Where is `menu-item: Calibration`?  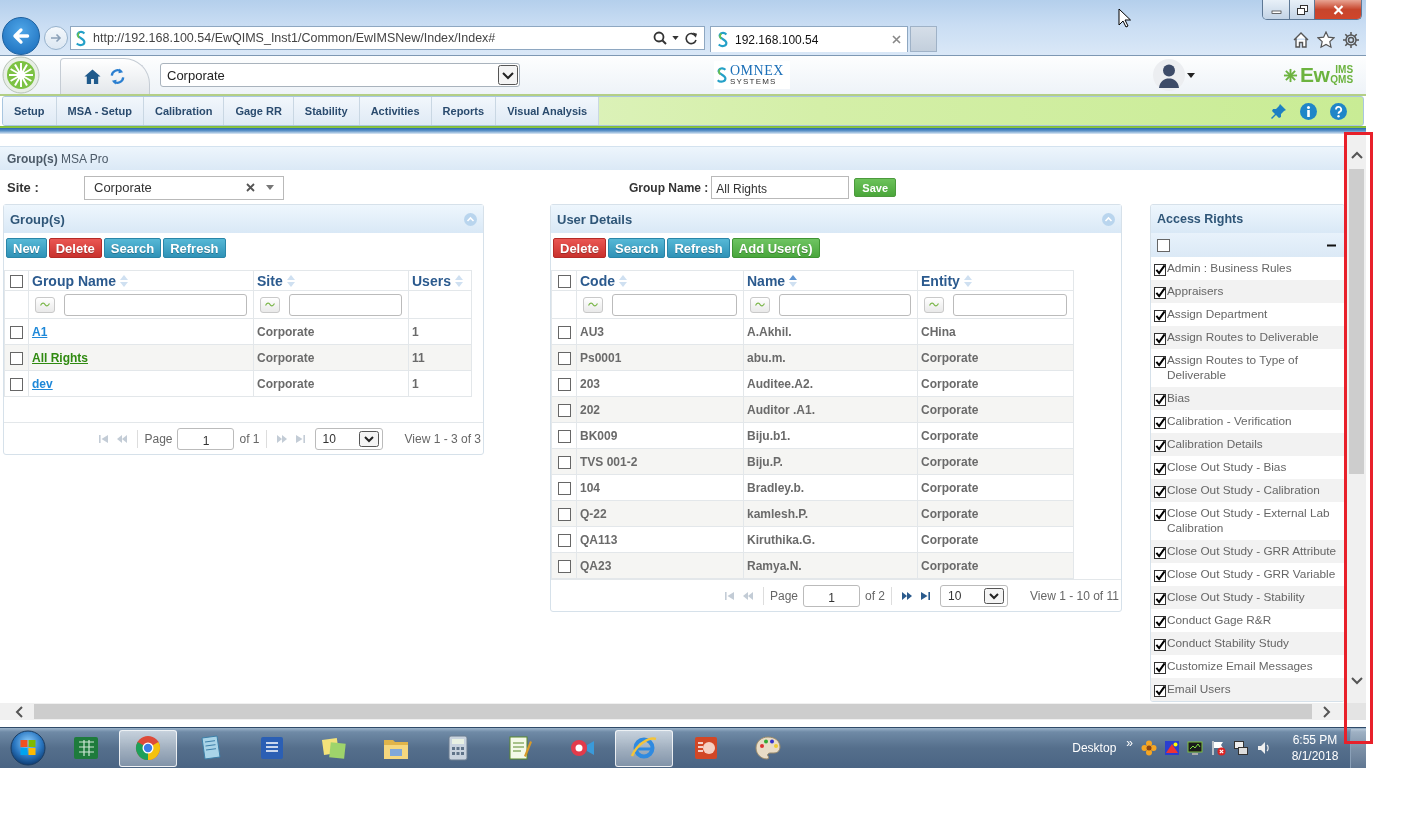 menu-item: Calibration is located at coordinates (184, 111).